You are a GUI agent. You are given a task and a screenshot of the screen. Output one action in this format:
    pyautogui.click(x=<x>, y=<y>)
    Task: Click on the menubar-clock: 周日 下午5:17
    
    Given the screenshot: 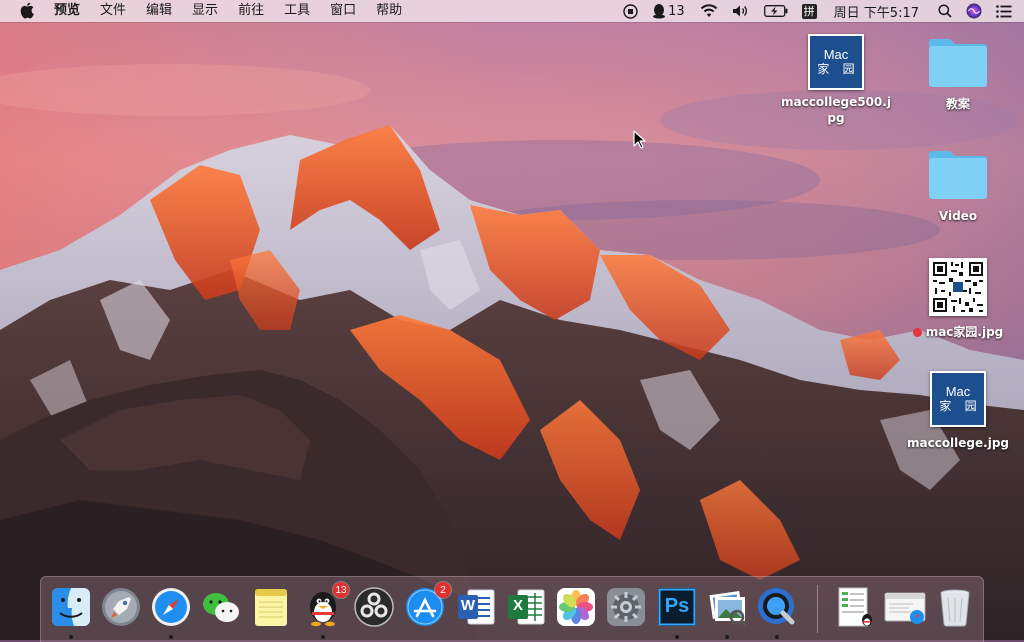 What is the action you would take?
    pyautogui.click(x=877, y=11)
    